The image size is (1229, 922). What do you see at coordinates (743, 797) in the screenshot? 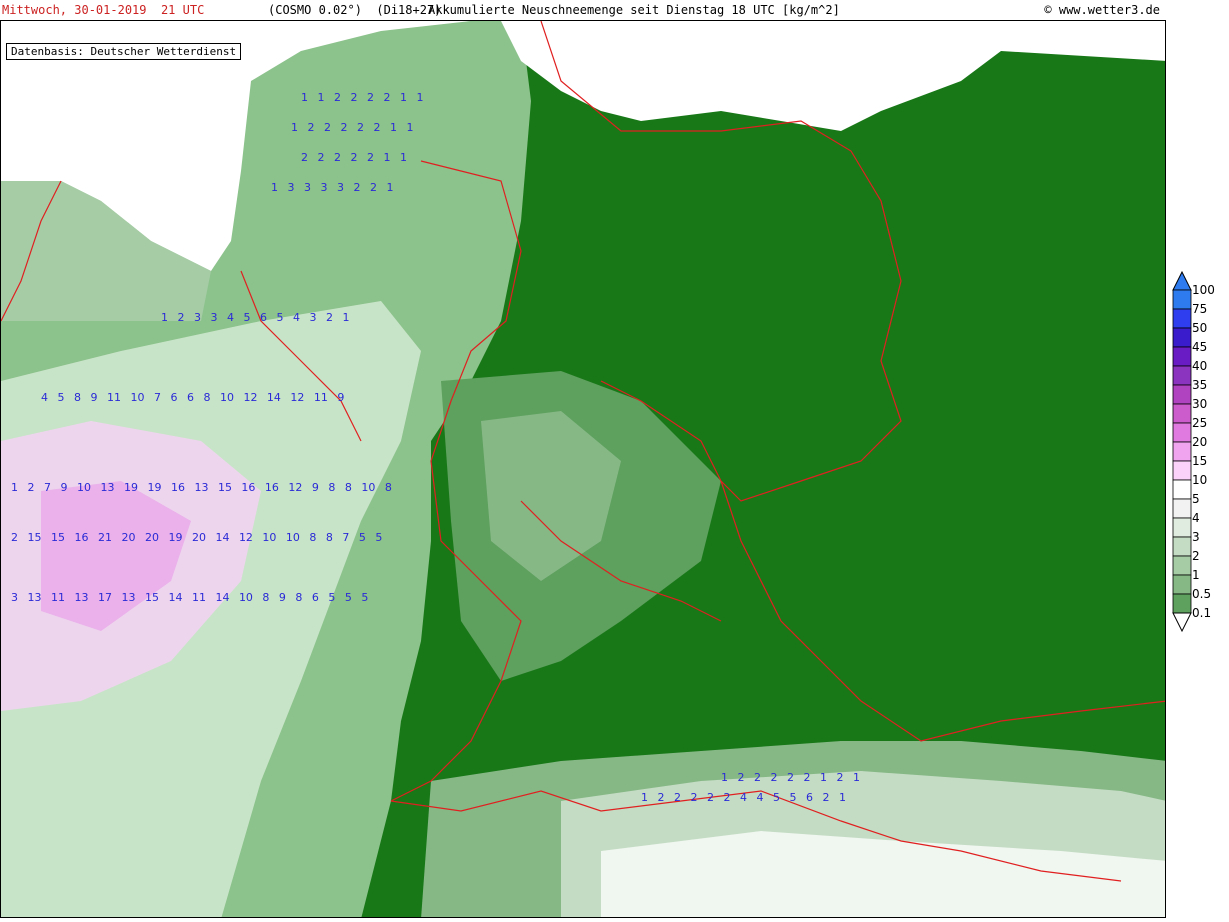
I see `value-grid-row: 1 2 2 2 2 2 4 4 5 5 6 2 1` at bounding box center [743, 797].